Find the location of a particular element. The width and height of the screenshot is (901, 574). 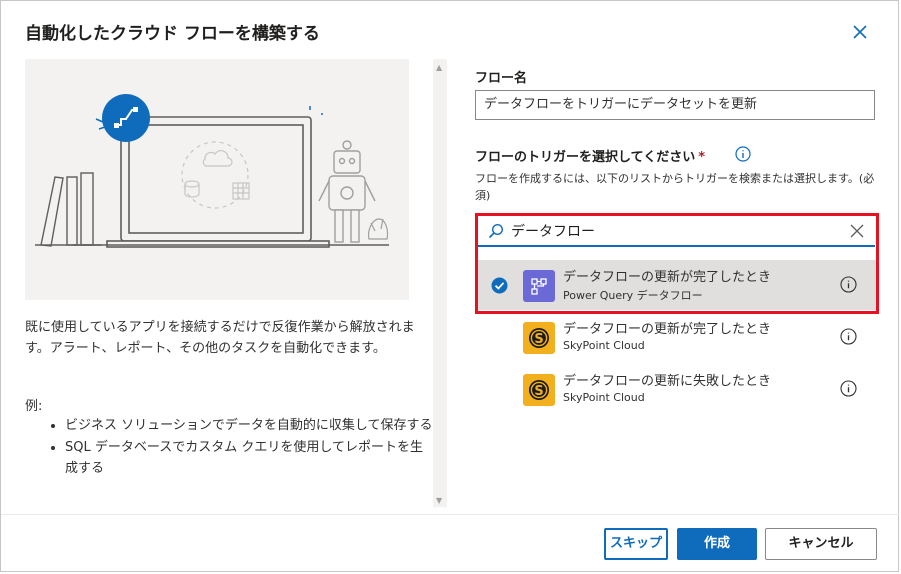

trigger-help-text: フローを作成するには、以下のリストからトリガーを検索または選択します。(必須) is located at coordinates (675, 187).